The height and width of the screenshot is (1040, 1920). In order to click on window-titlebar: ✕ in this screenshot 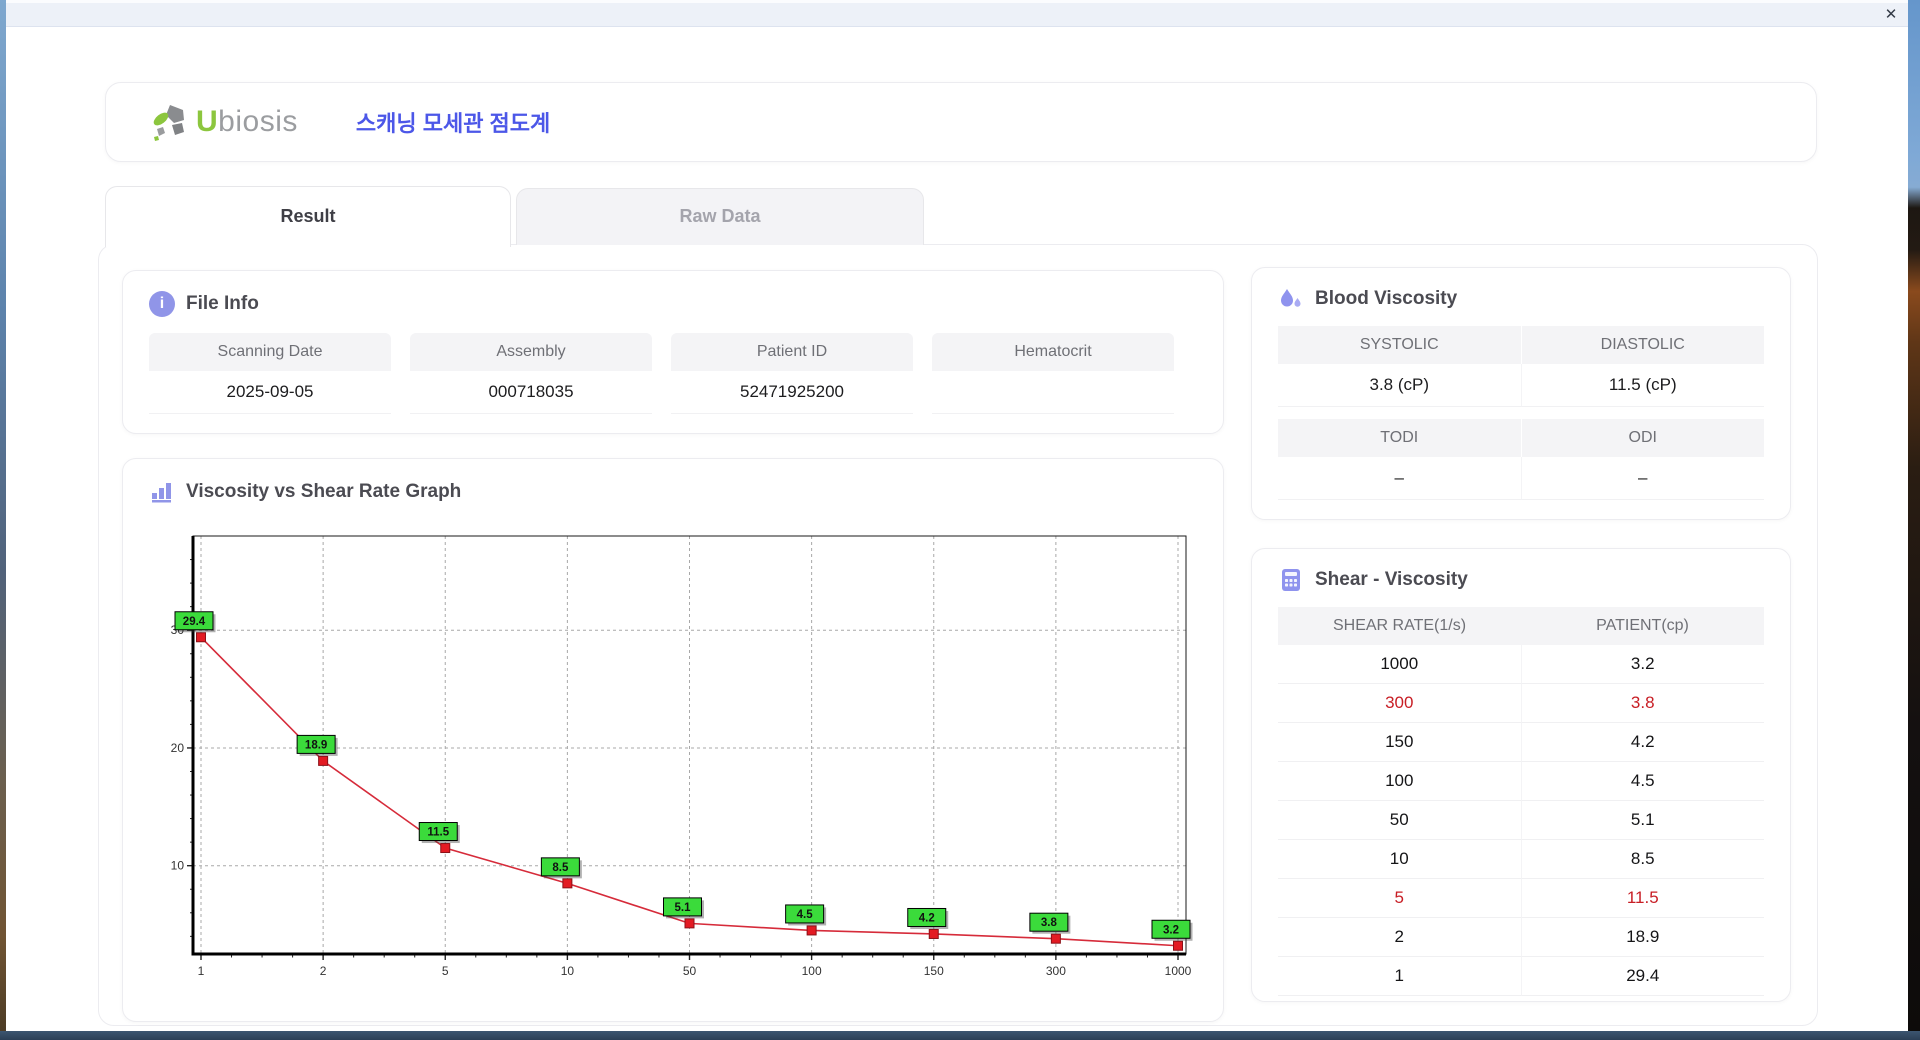, I will do `click(960, 13)`.